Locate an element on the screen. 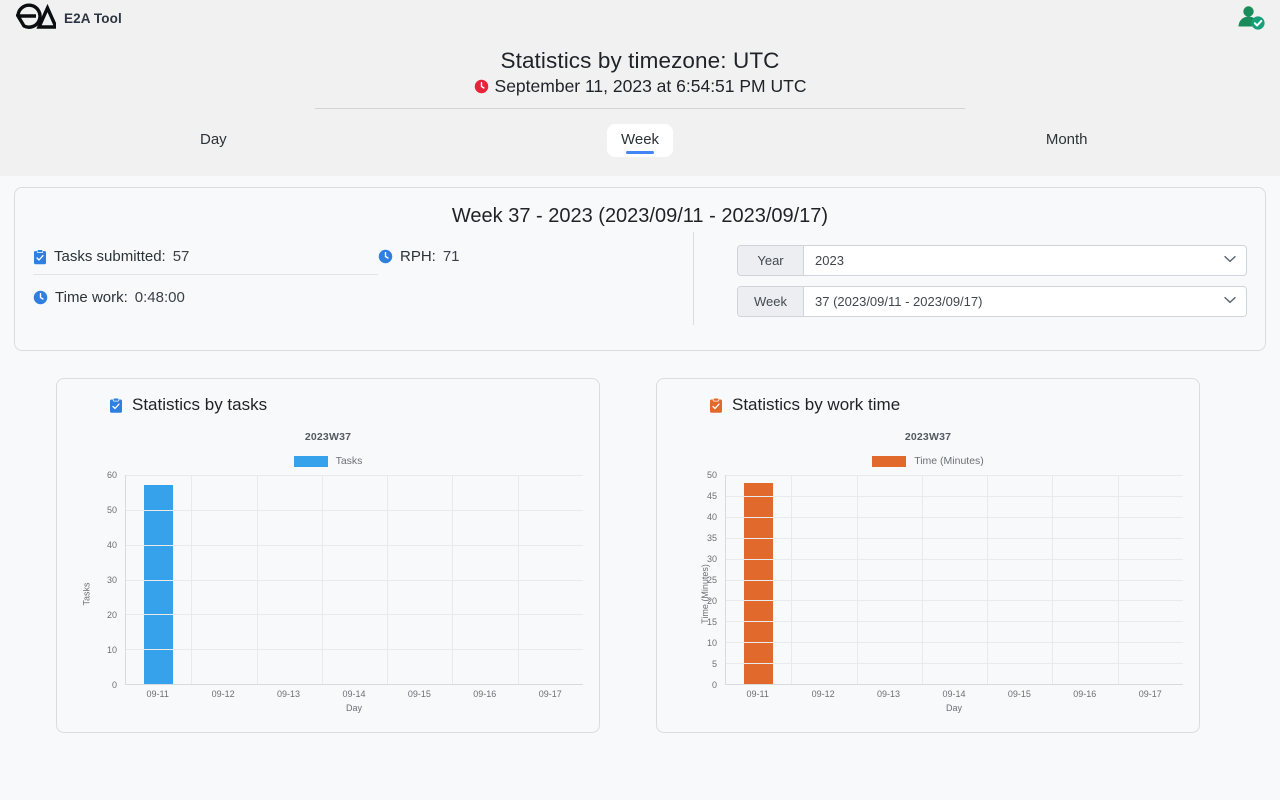 This screenshot has width=1280, height=800. legend-label-tasks: Tasks is located at coordinates (349, 461).